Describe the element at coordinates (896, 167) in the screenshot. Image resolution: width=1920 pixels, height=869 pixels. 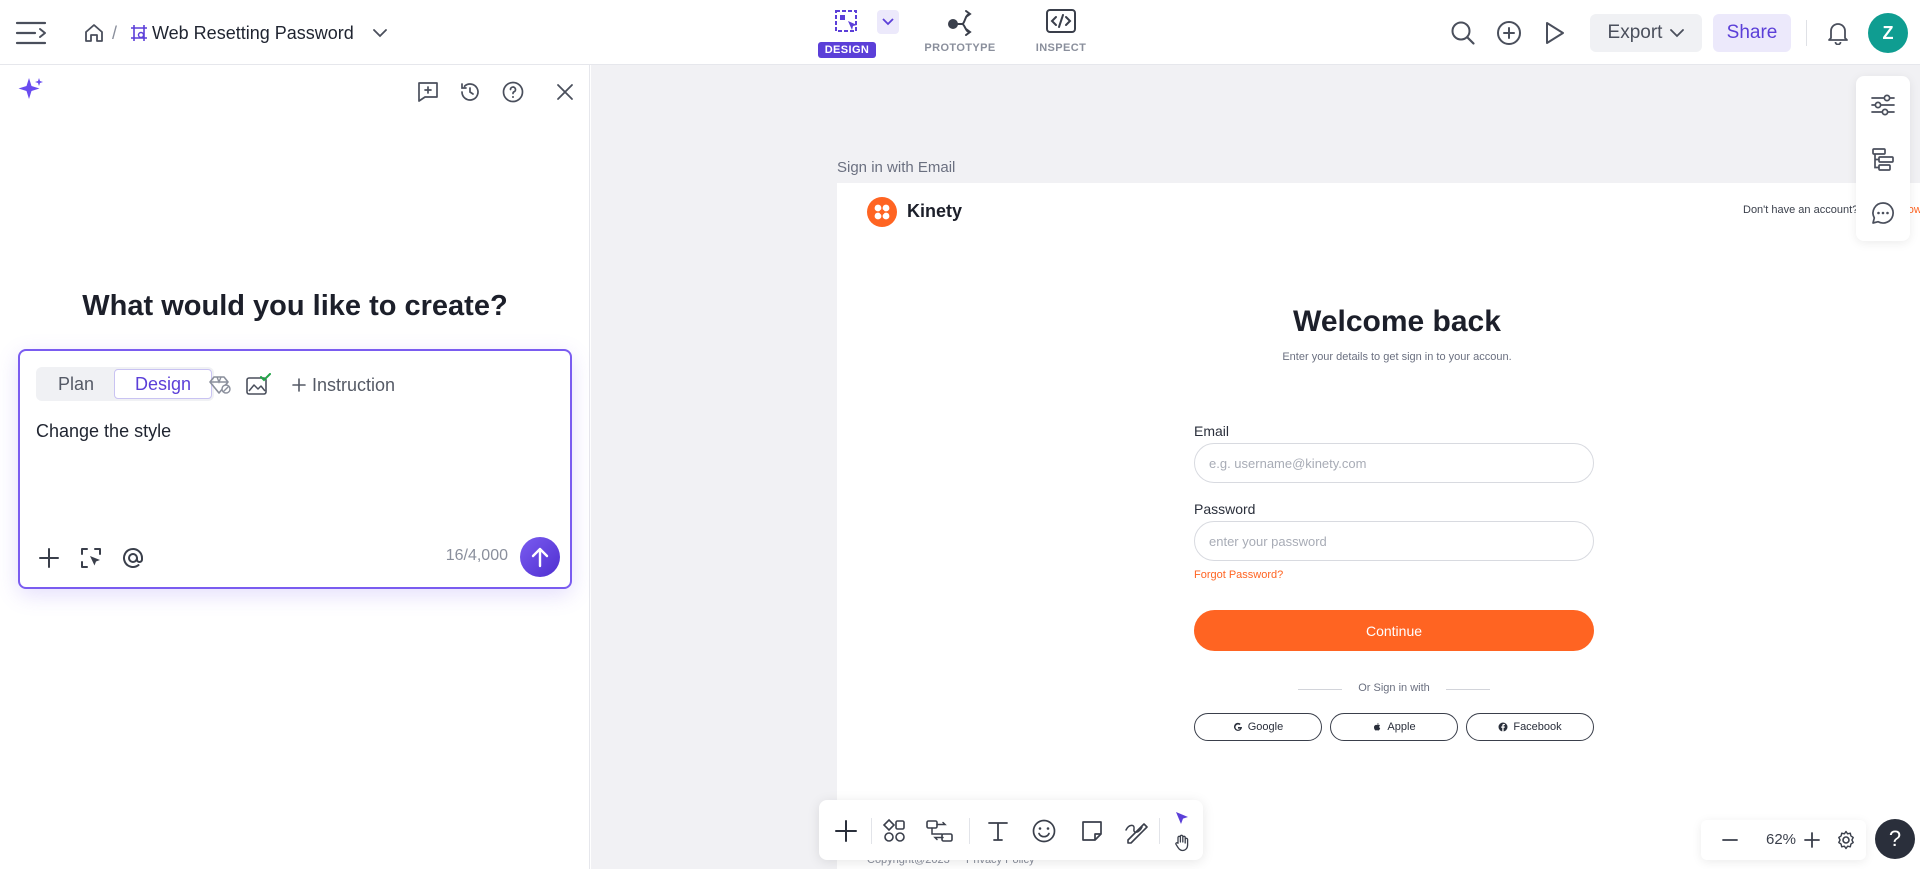
I see `frame-label: Sign in with Email` at that location.